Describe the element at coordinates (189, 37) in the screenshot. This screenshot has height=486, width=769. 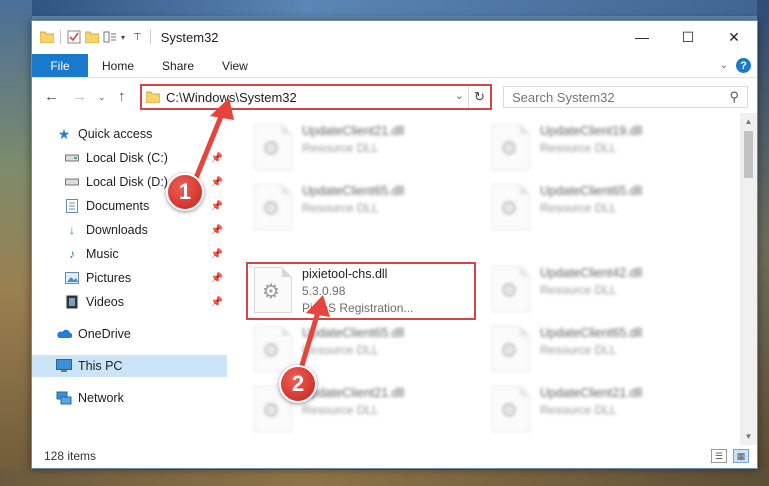
I see `window-title: System32` at that location.